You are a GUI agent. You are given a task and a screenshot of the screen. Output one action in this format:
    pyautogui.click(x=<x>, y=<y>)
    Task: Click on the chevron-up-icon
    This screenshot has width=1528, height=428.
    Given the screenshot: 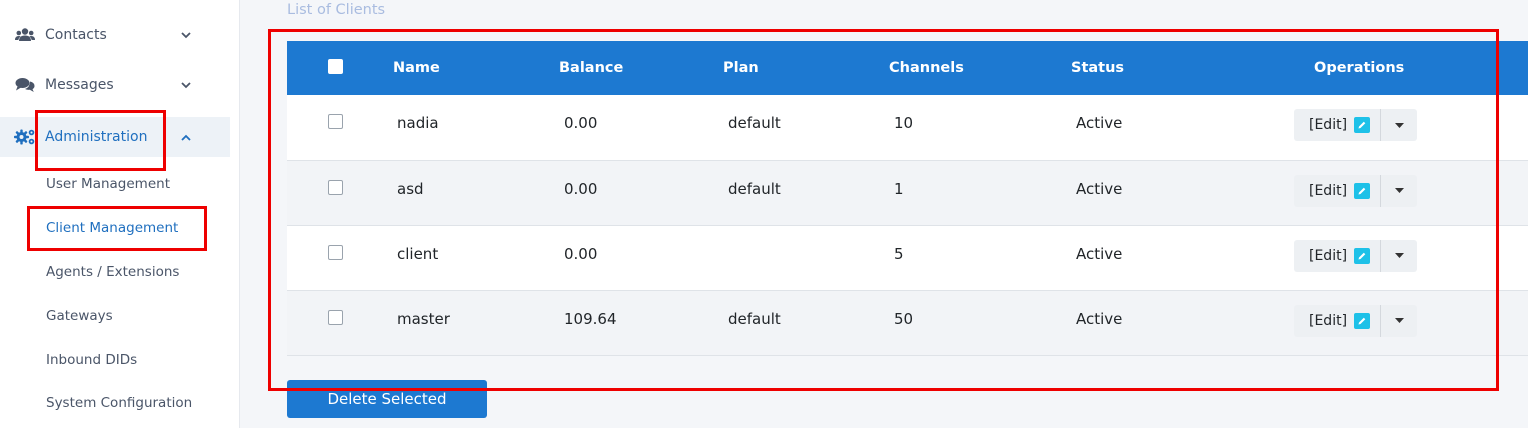 What is the action you would take?
    pyautogui.click(x=186, y=137)
    